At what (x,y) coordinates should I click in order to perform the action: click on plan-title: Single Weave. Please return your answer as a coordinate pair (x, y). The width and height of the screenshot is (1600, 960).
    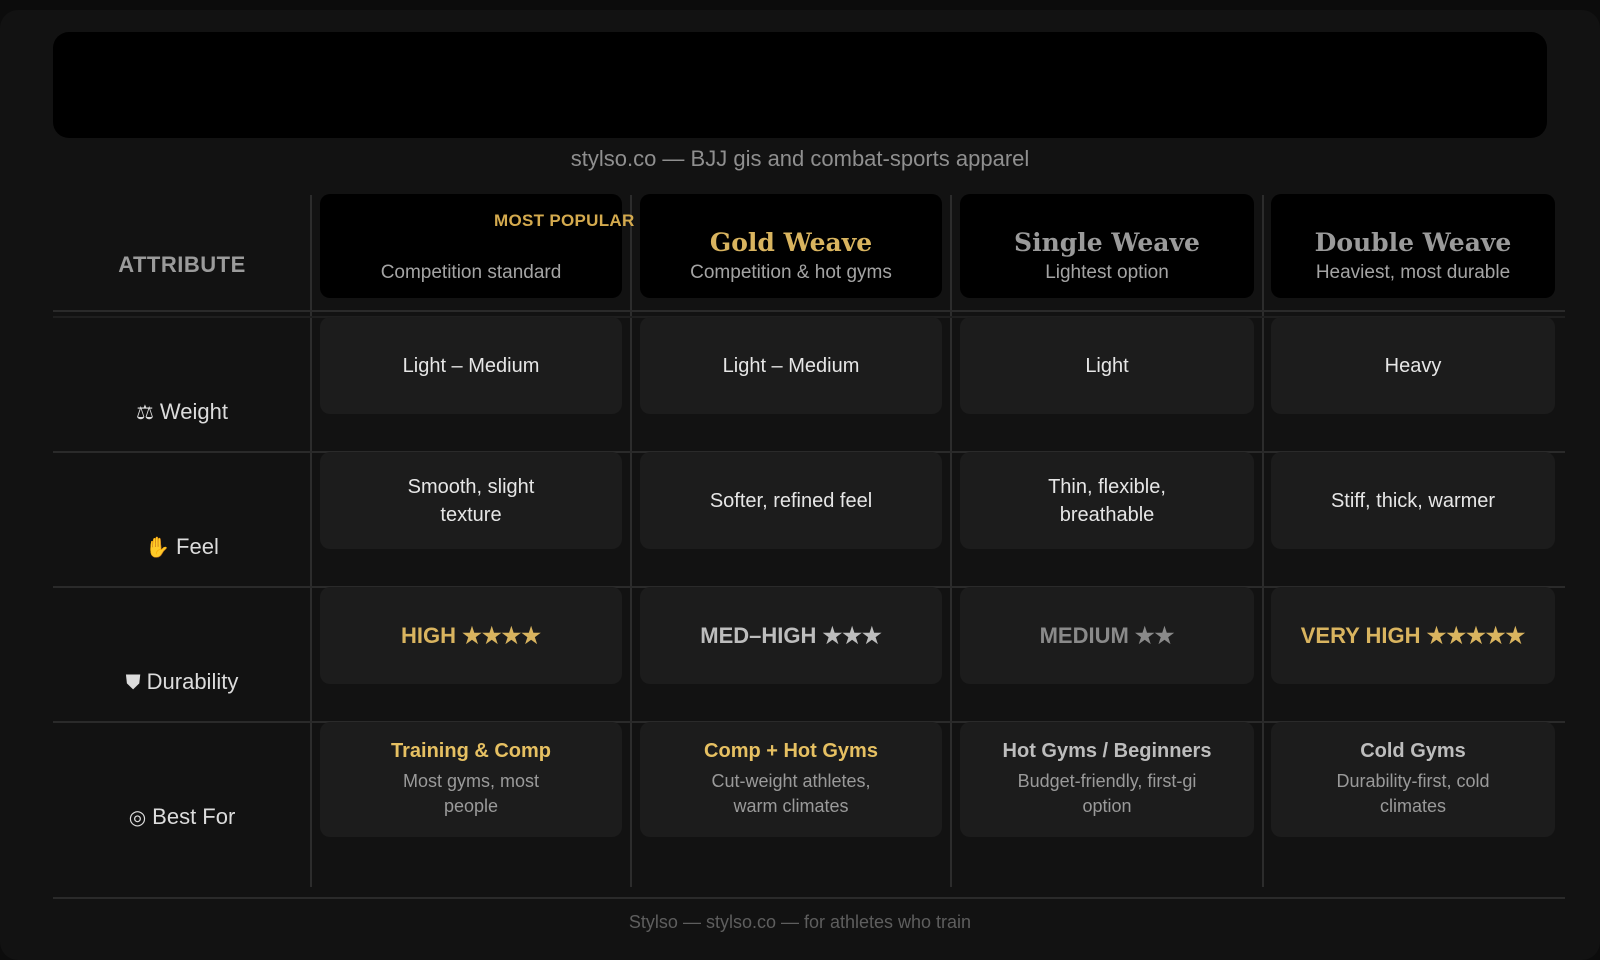
    Looking at the image, I should click on (1107, 242).